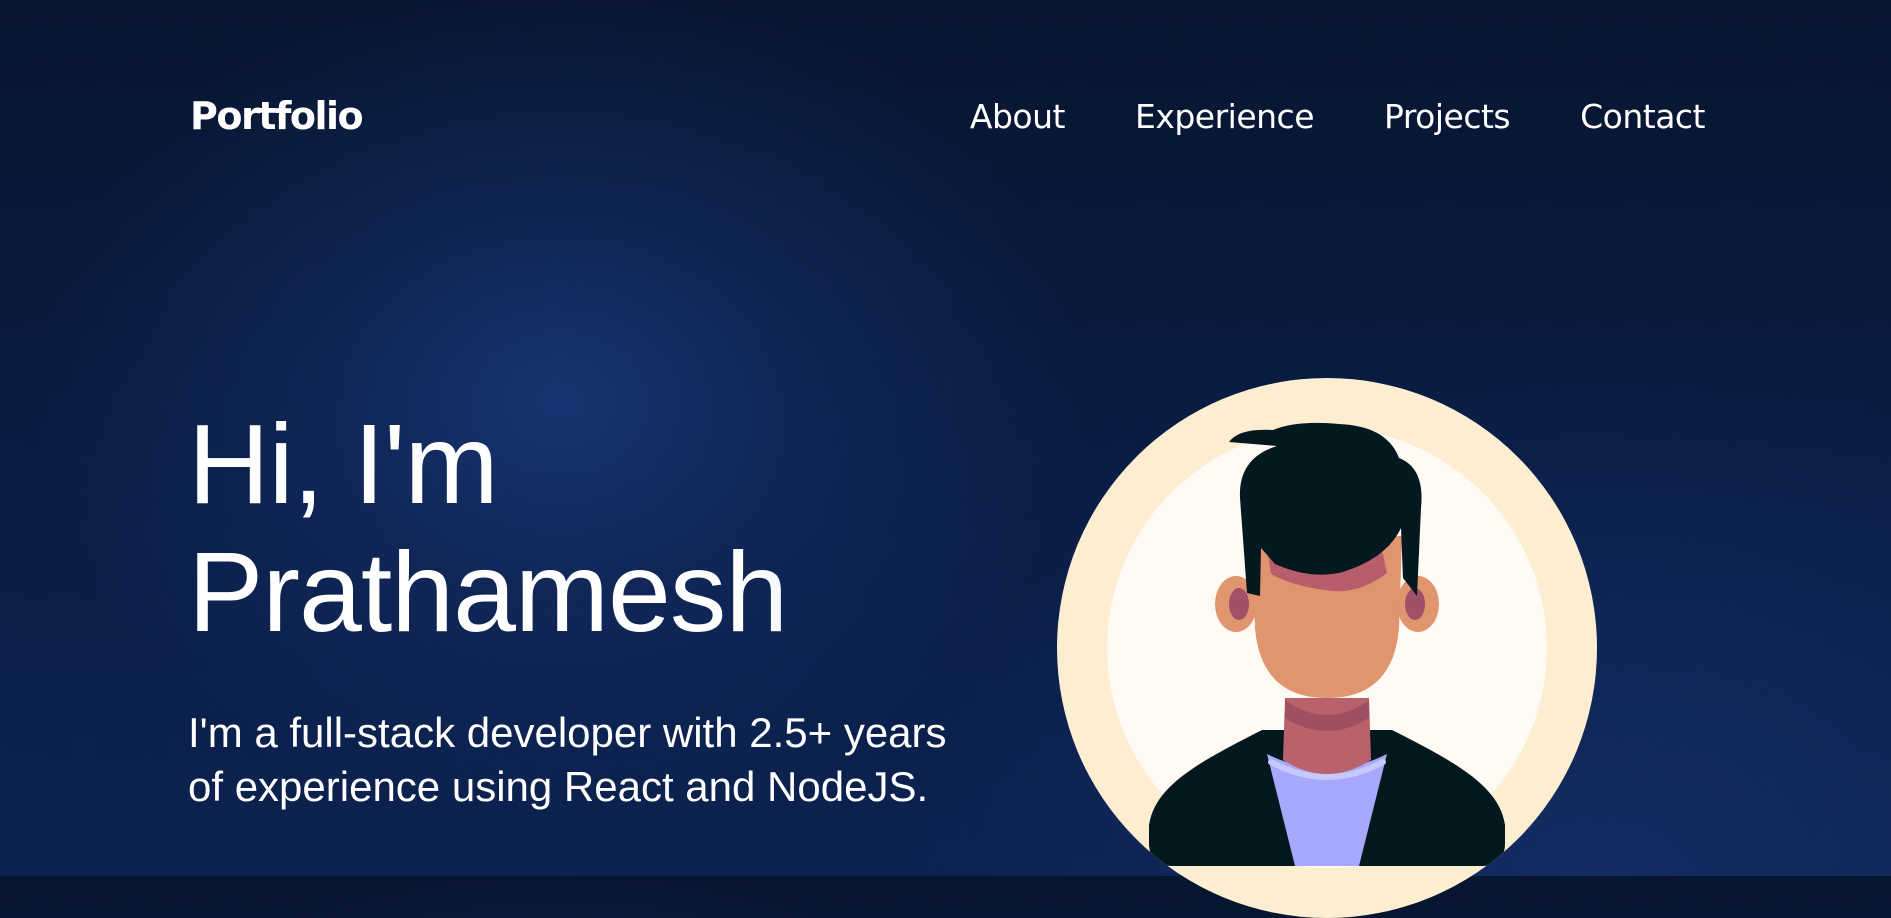 The width and height of the screenshot is (1891, 918). Describe the element at coordinates (277, 116) in the screenshot. I see `logo-link: Portfolio` at that location.